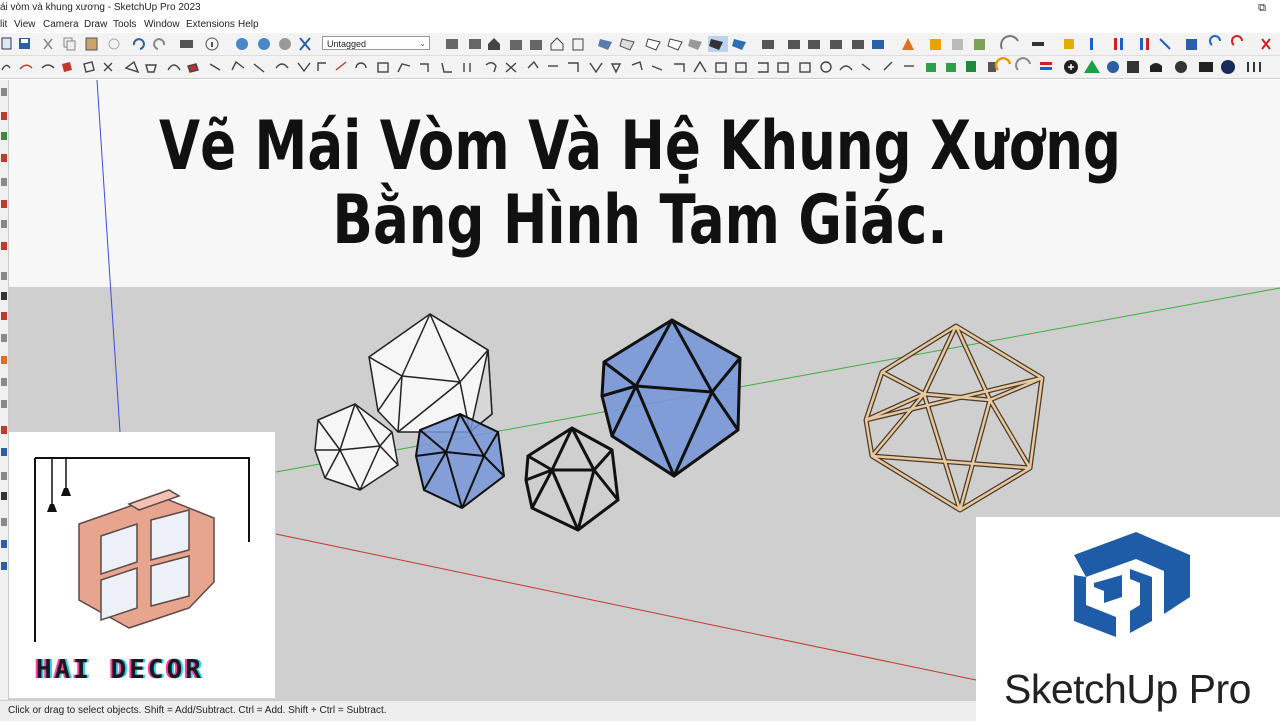  I want to click on white-icosahedron-large, so click(430, 373).